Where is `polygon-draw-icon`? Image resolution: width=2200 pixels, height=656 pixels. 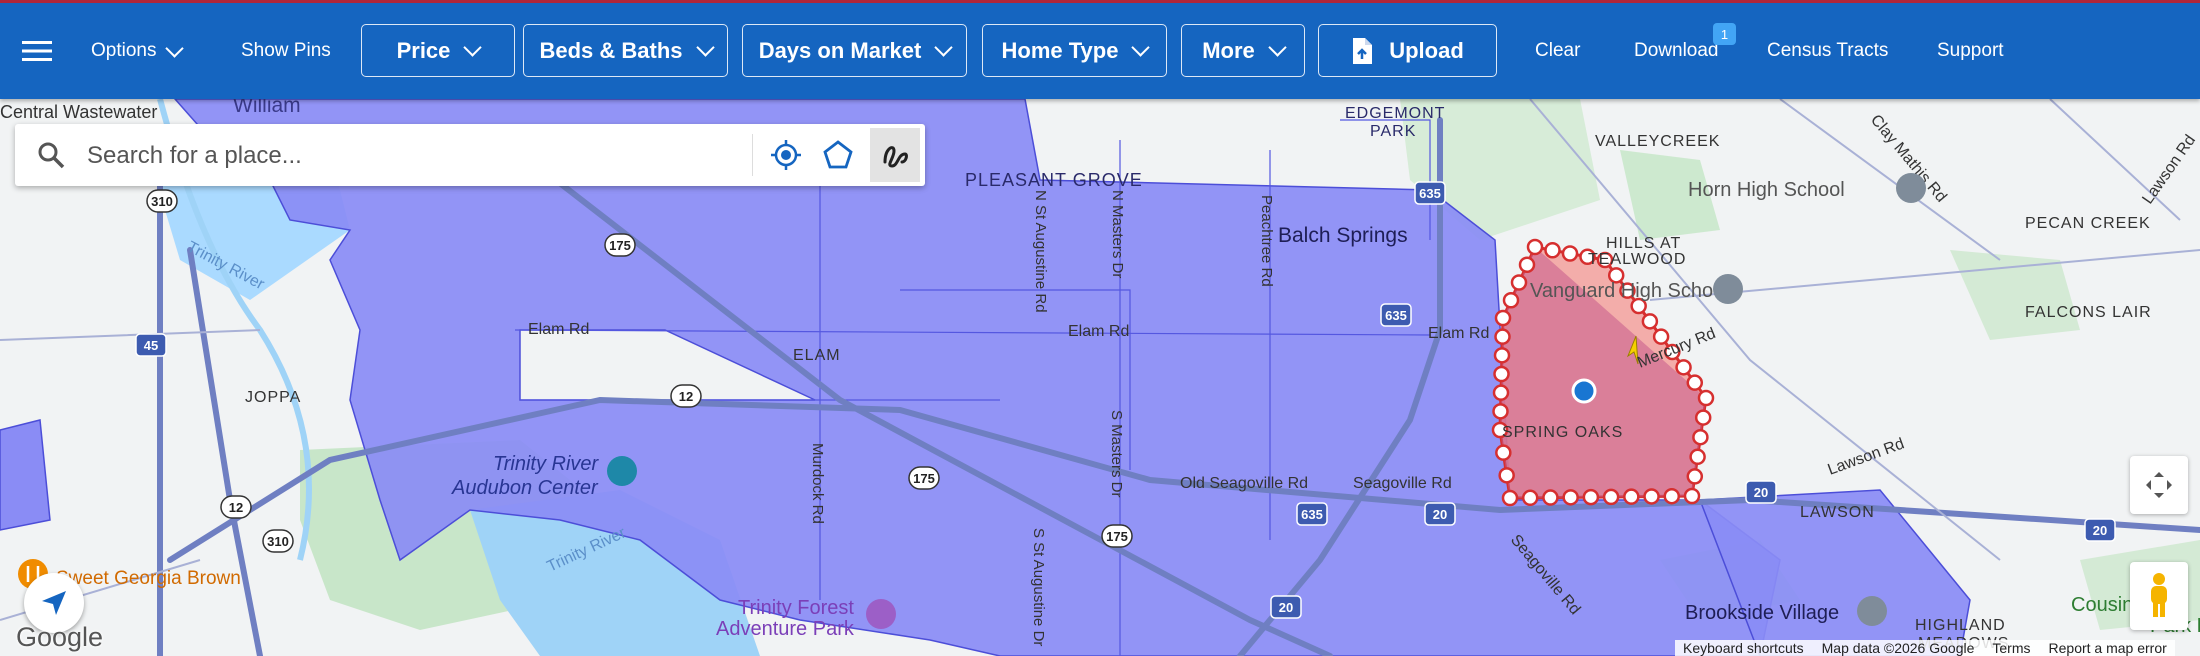 polygon-draw-icon is located at coordinates (838, 155).